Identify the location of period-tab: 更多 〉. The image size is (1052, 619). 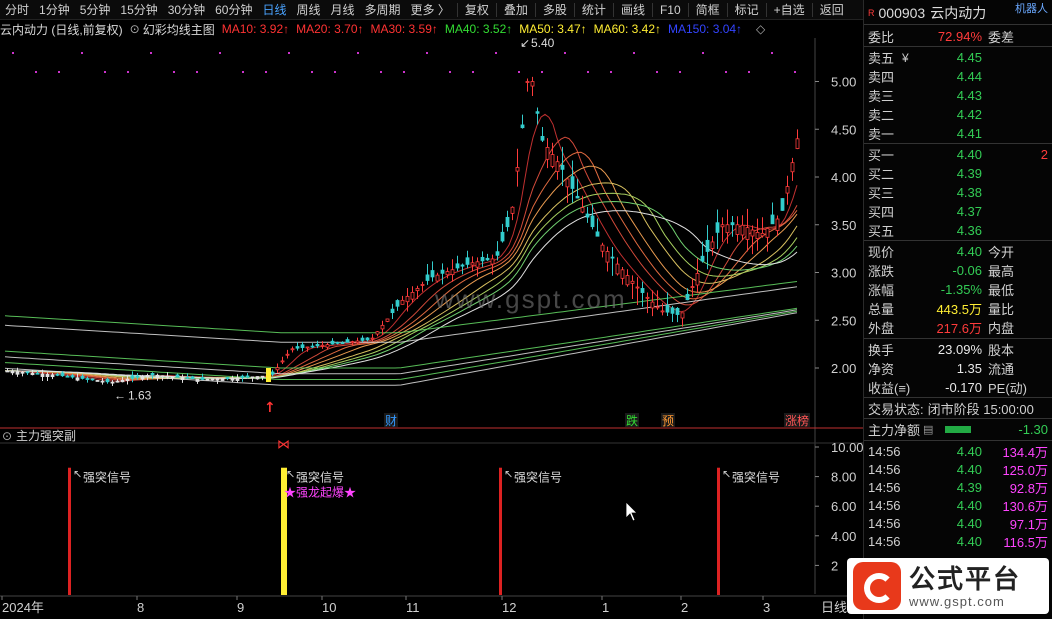
(430, 10).